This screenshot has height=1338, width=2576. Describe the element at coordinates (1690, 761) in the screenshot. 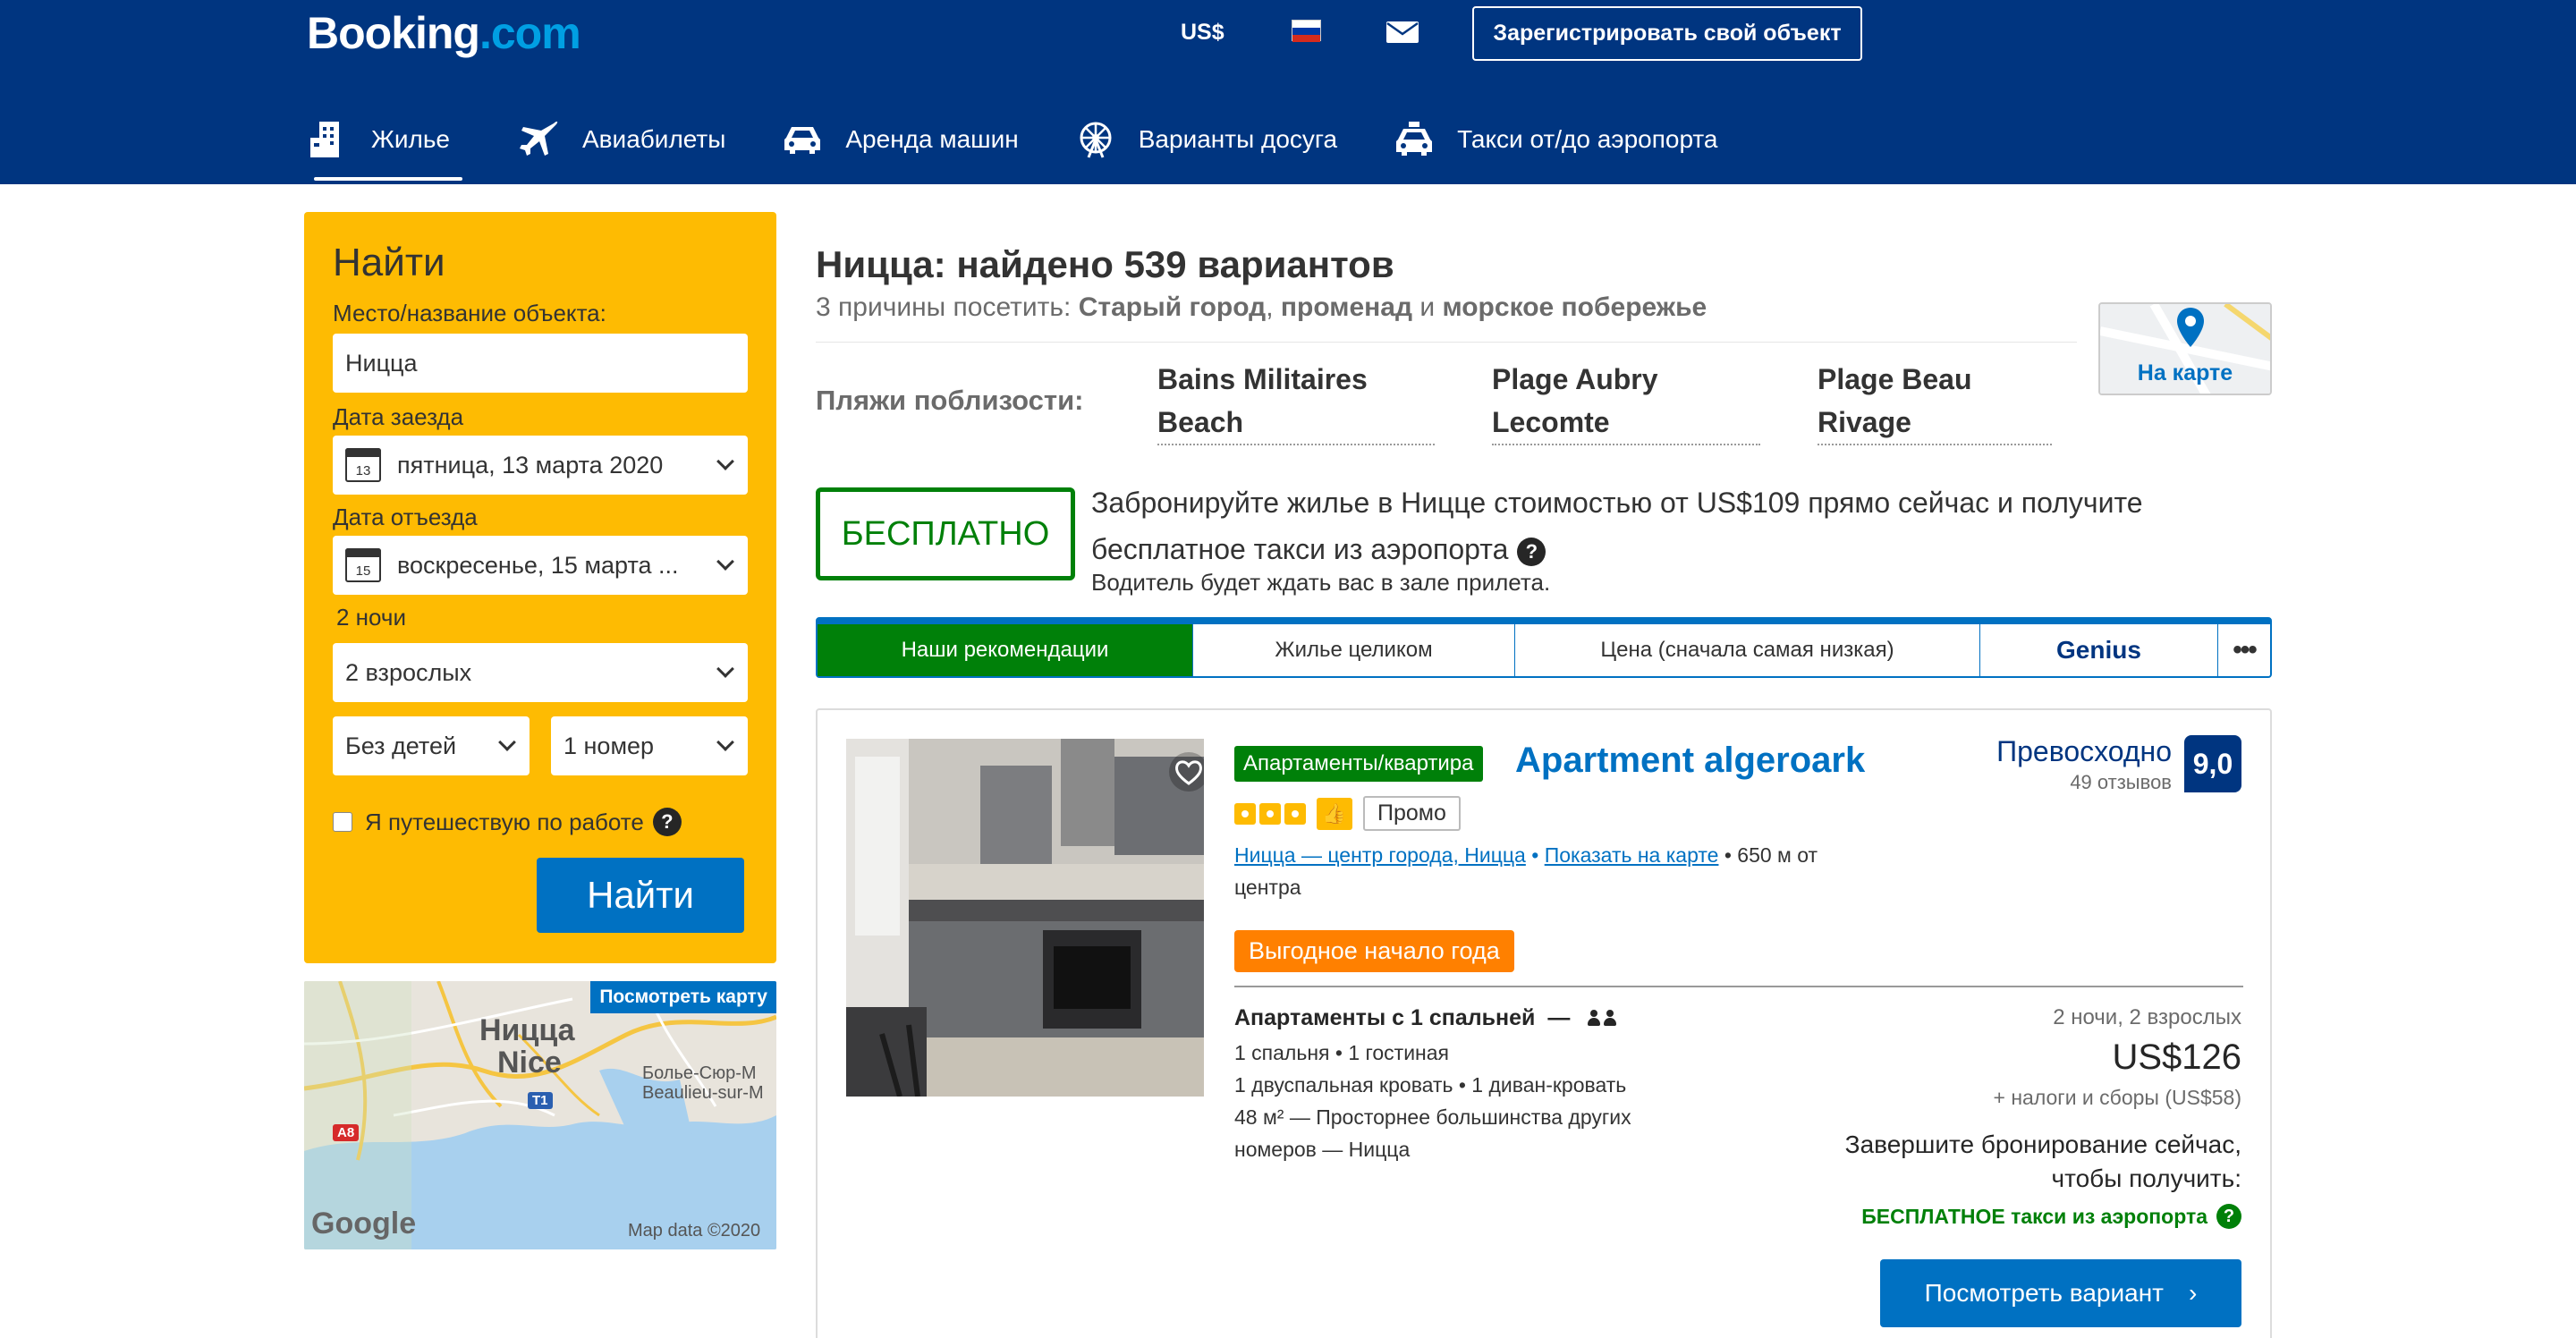

I see `property-name-link: Apartment algeroark` at that location.